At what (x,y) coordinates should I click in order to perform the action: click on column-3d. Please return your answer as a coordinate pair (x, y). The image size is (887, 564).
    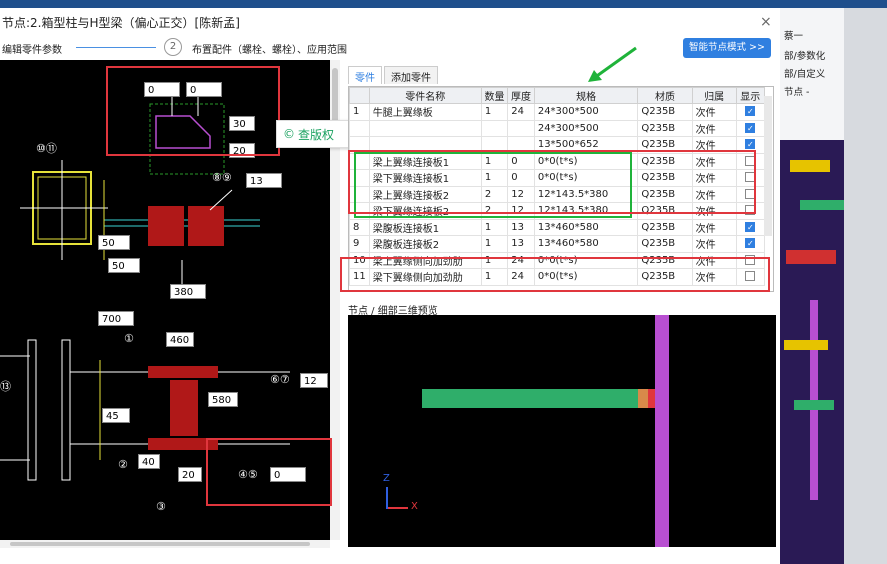
    Looking at the image, I should click on (662, 431).